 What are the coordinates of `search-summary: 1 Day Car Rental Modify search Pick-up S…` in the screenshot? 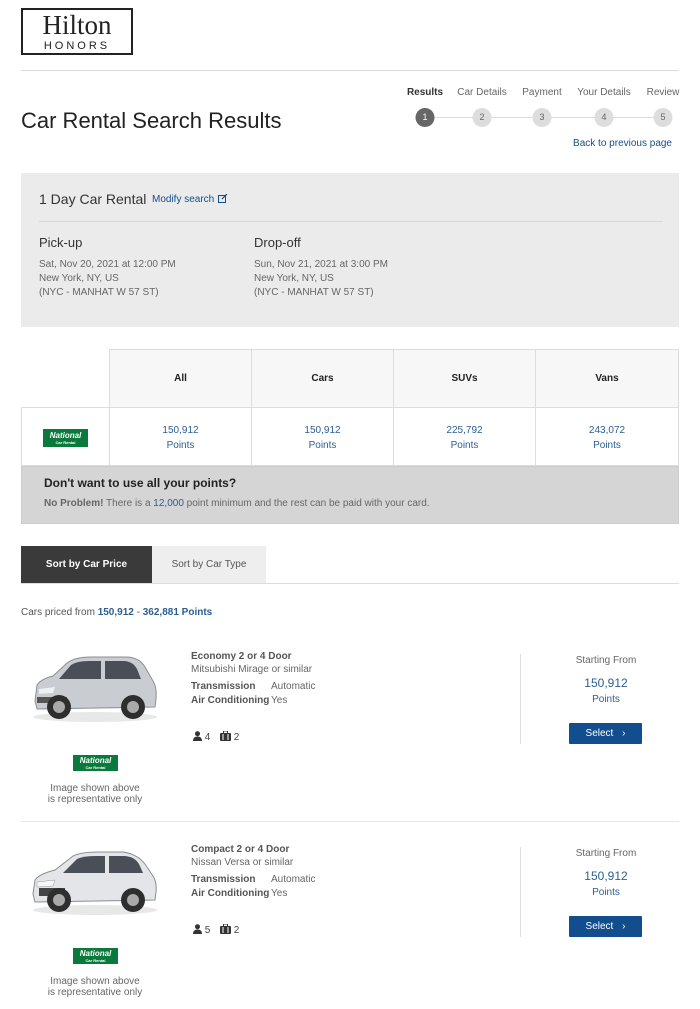 It's located at (350, 250).